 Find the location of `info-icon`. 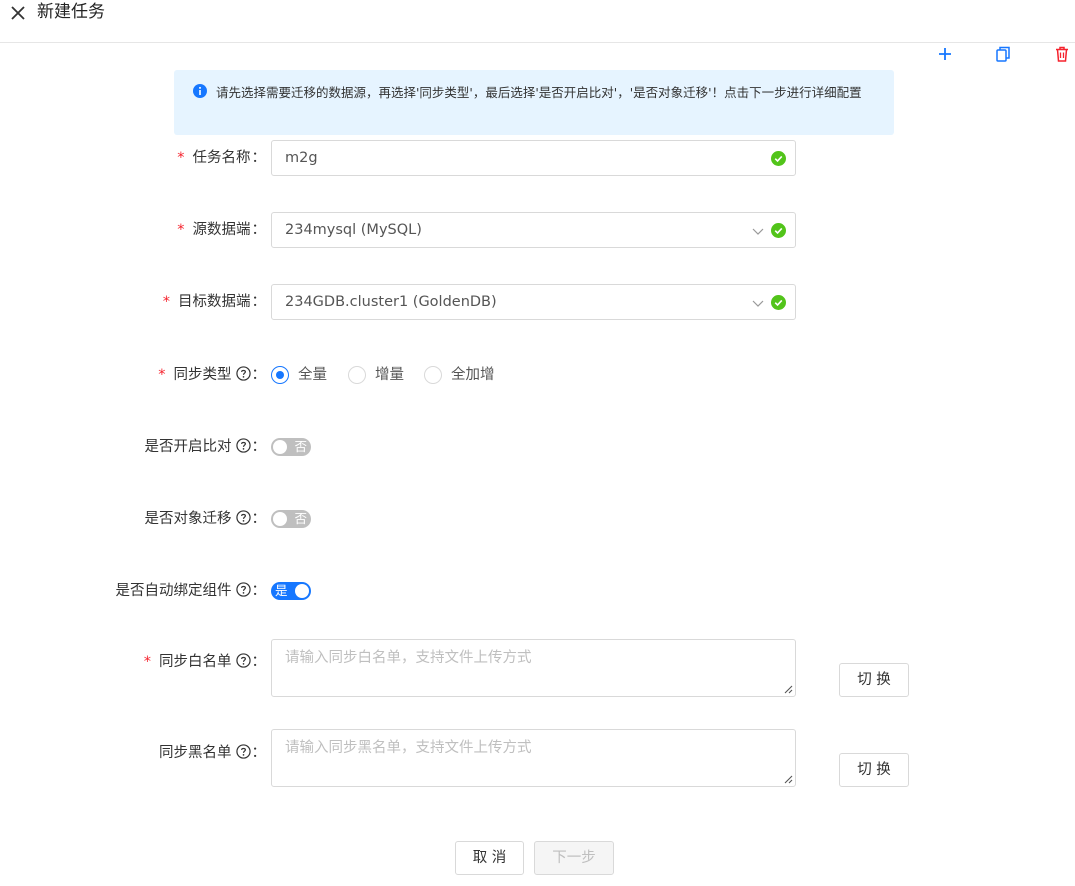

info-icon is located at coordinates (200, 91).